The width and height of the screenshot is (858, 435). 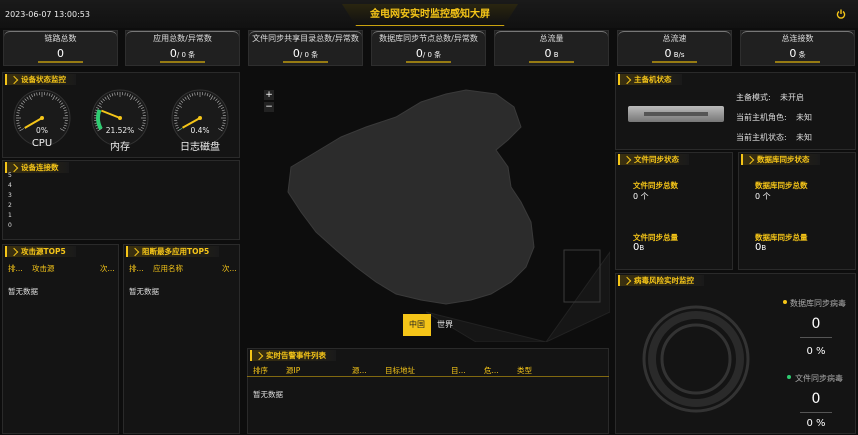 I want to click on host-state-label: 当前主机状态:, so click(x=761, y=137).